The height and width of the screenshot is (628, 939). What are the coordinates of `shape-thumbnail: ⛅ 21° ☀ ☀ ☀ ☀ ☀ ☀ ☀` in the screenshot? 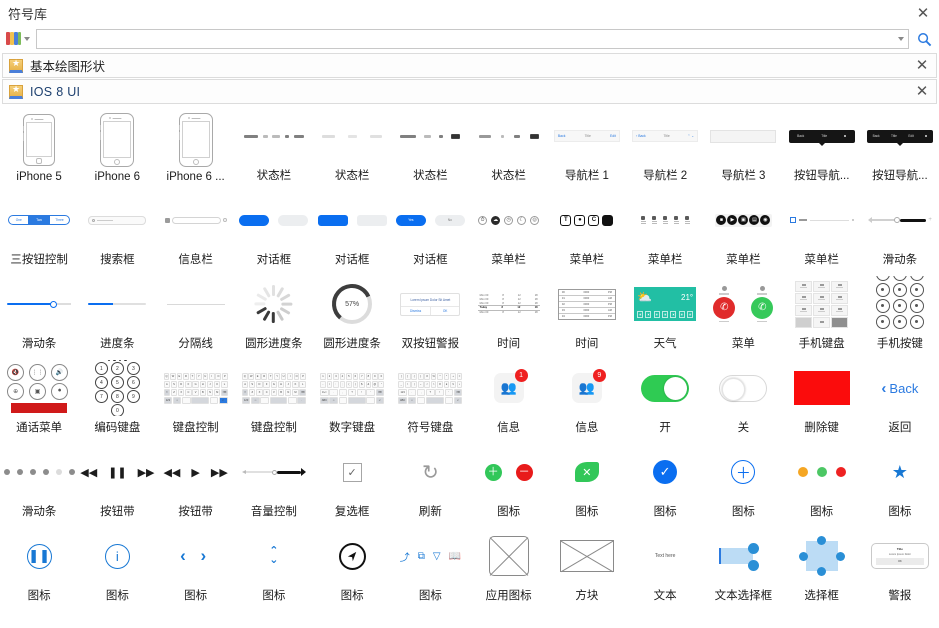 It's located at (665, 304).